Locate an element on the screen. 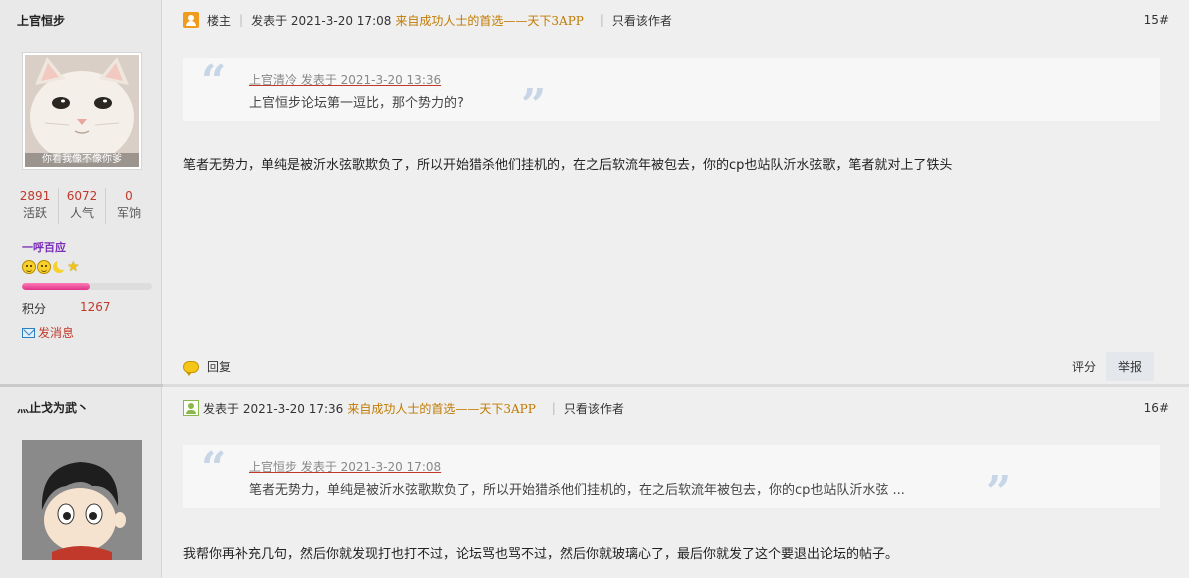 The image size is (1189, 578). user-icon is located at coordinates (191, 408).